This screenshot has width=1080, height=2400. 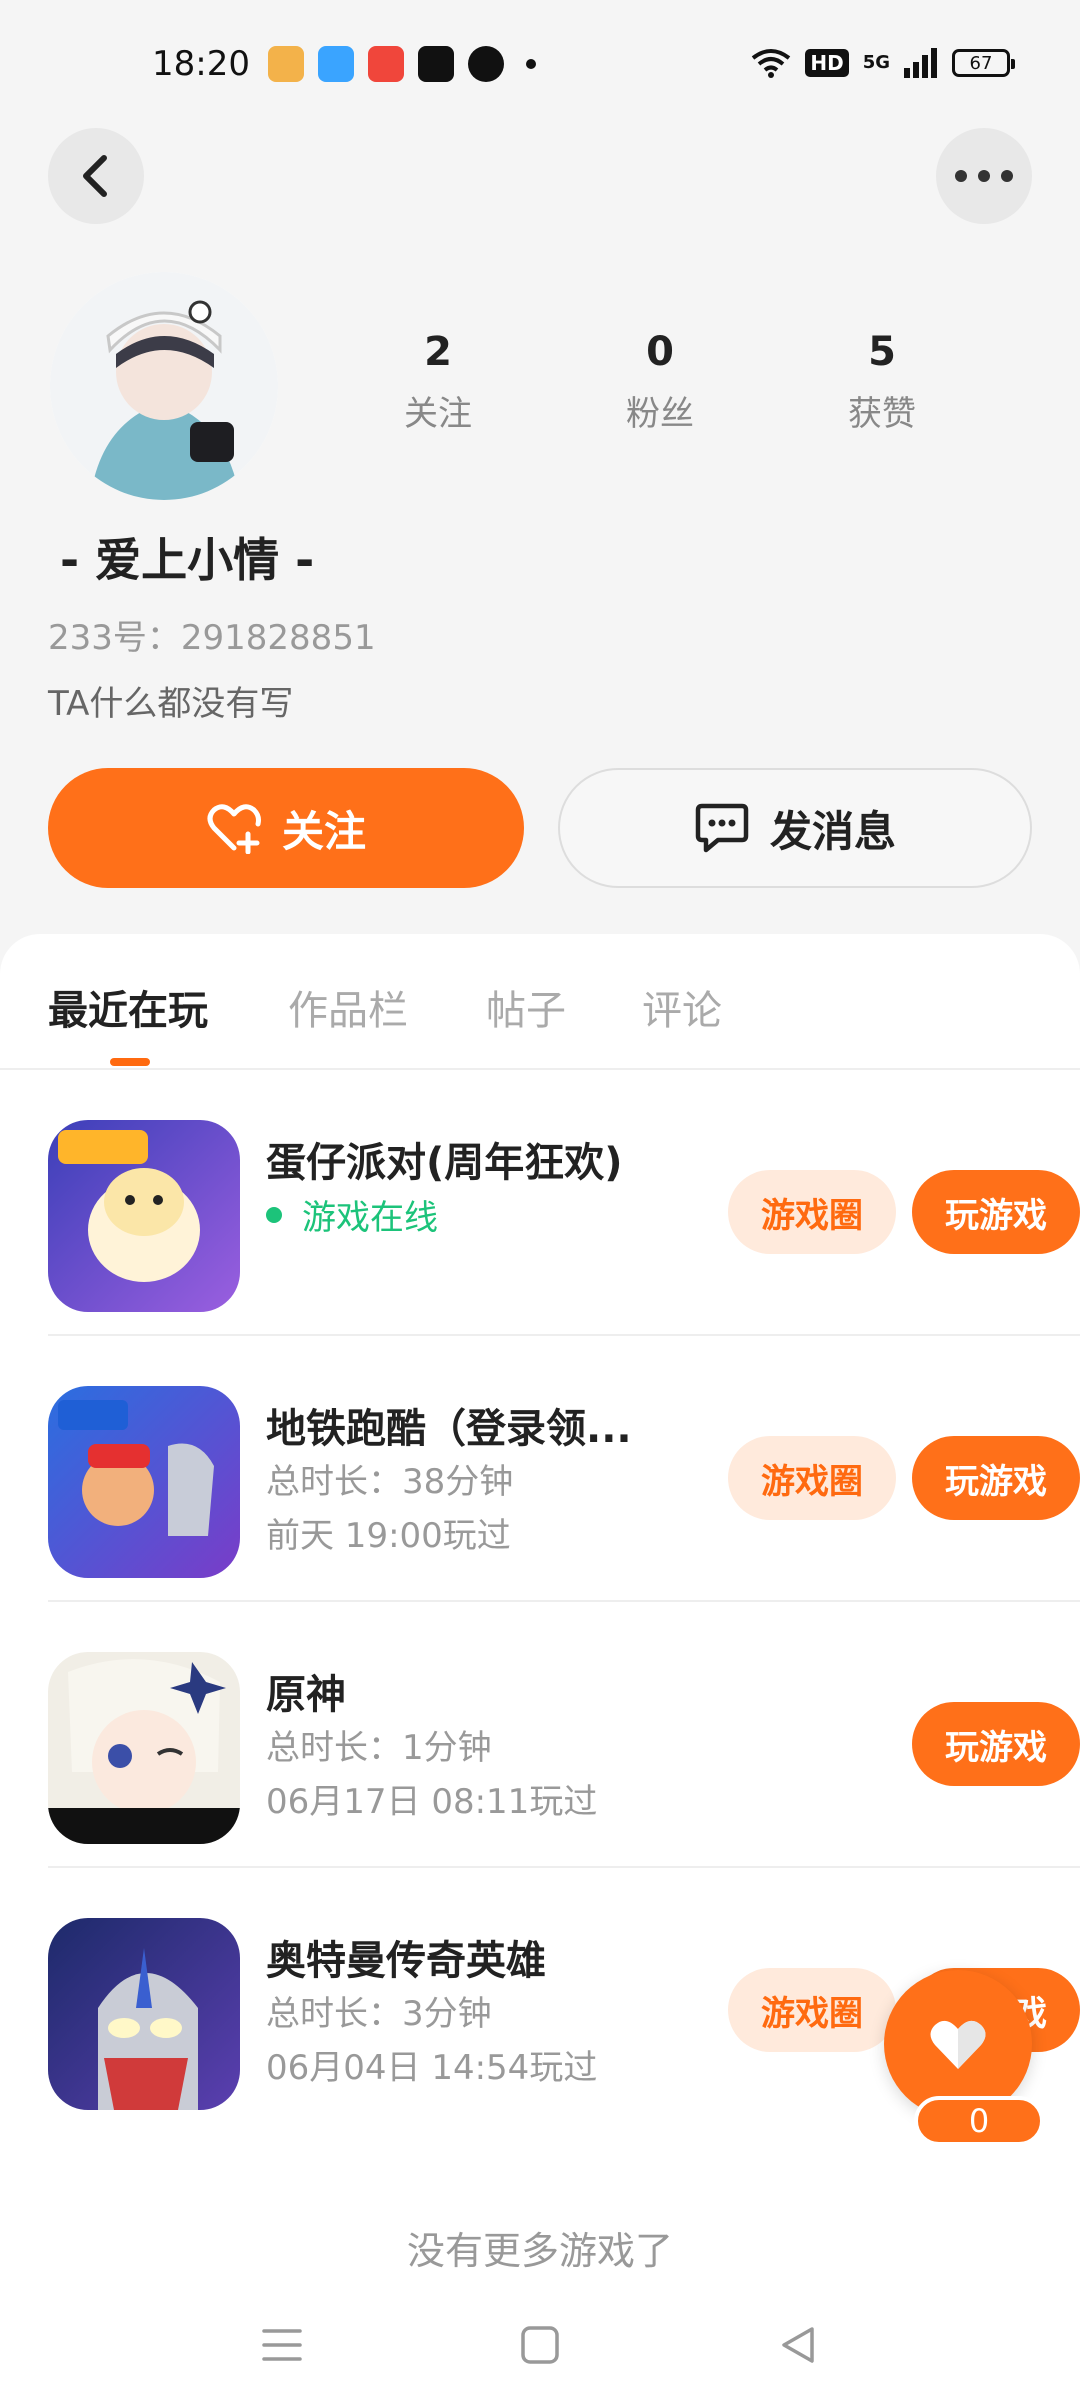 I want to click on active-tab-indicator, so click(x=130, y=1062).